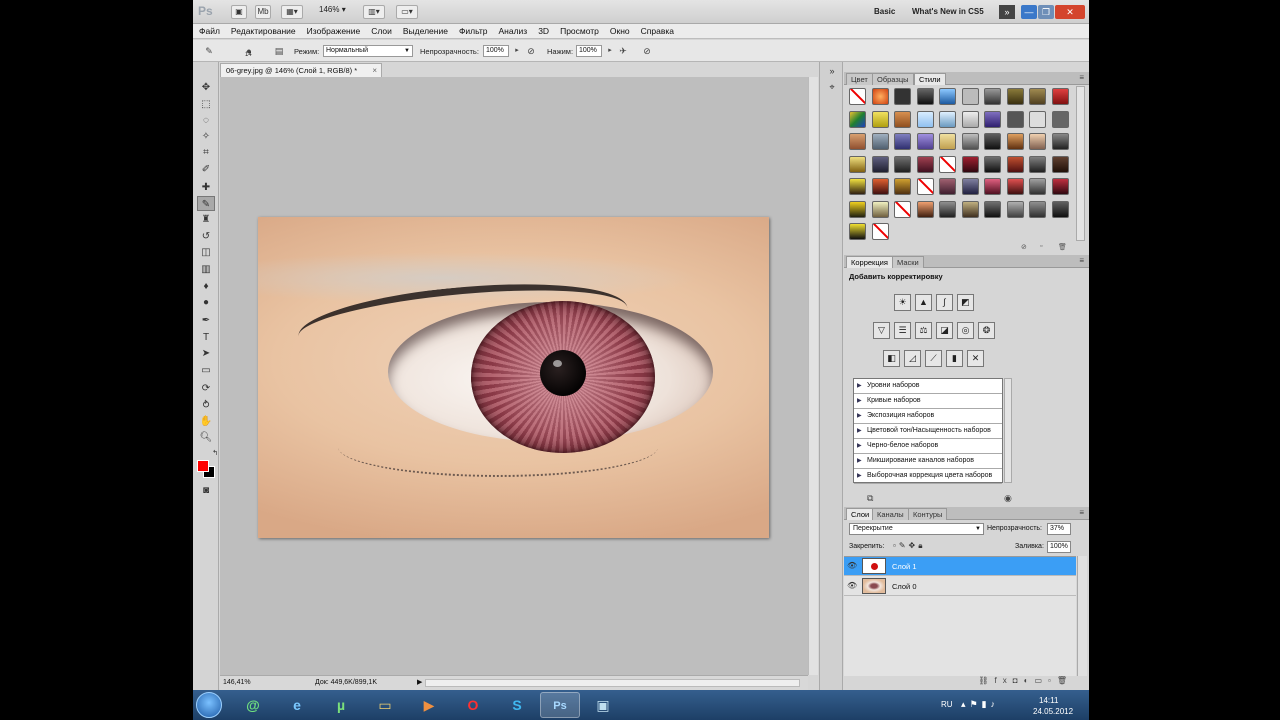 The height and width of the screenshot is (720, 1280). I want to click on curves-icon: ∫, so click(944, 302).